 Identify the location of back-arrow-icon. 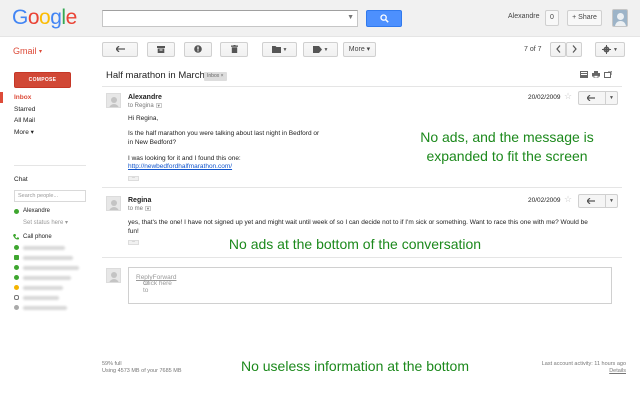
(120, 49).